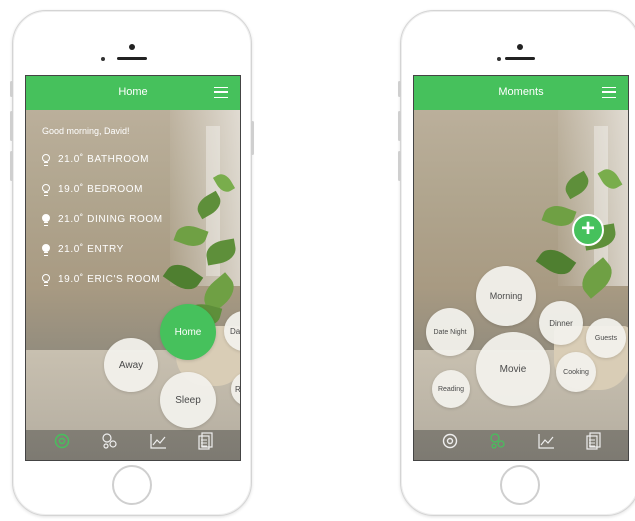 The width and height of the screenshot is (635, 521). I want to click on power-button, so click(252, 138).